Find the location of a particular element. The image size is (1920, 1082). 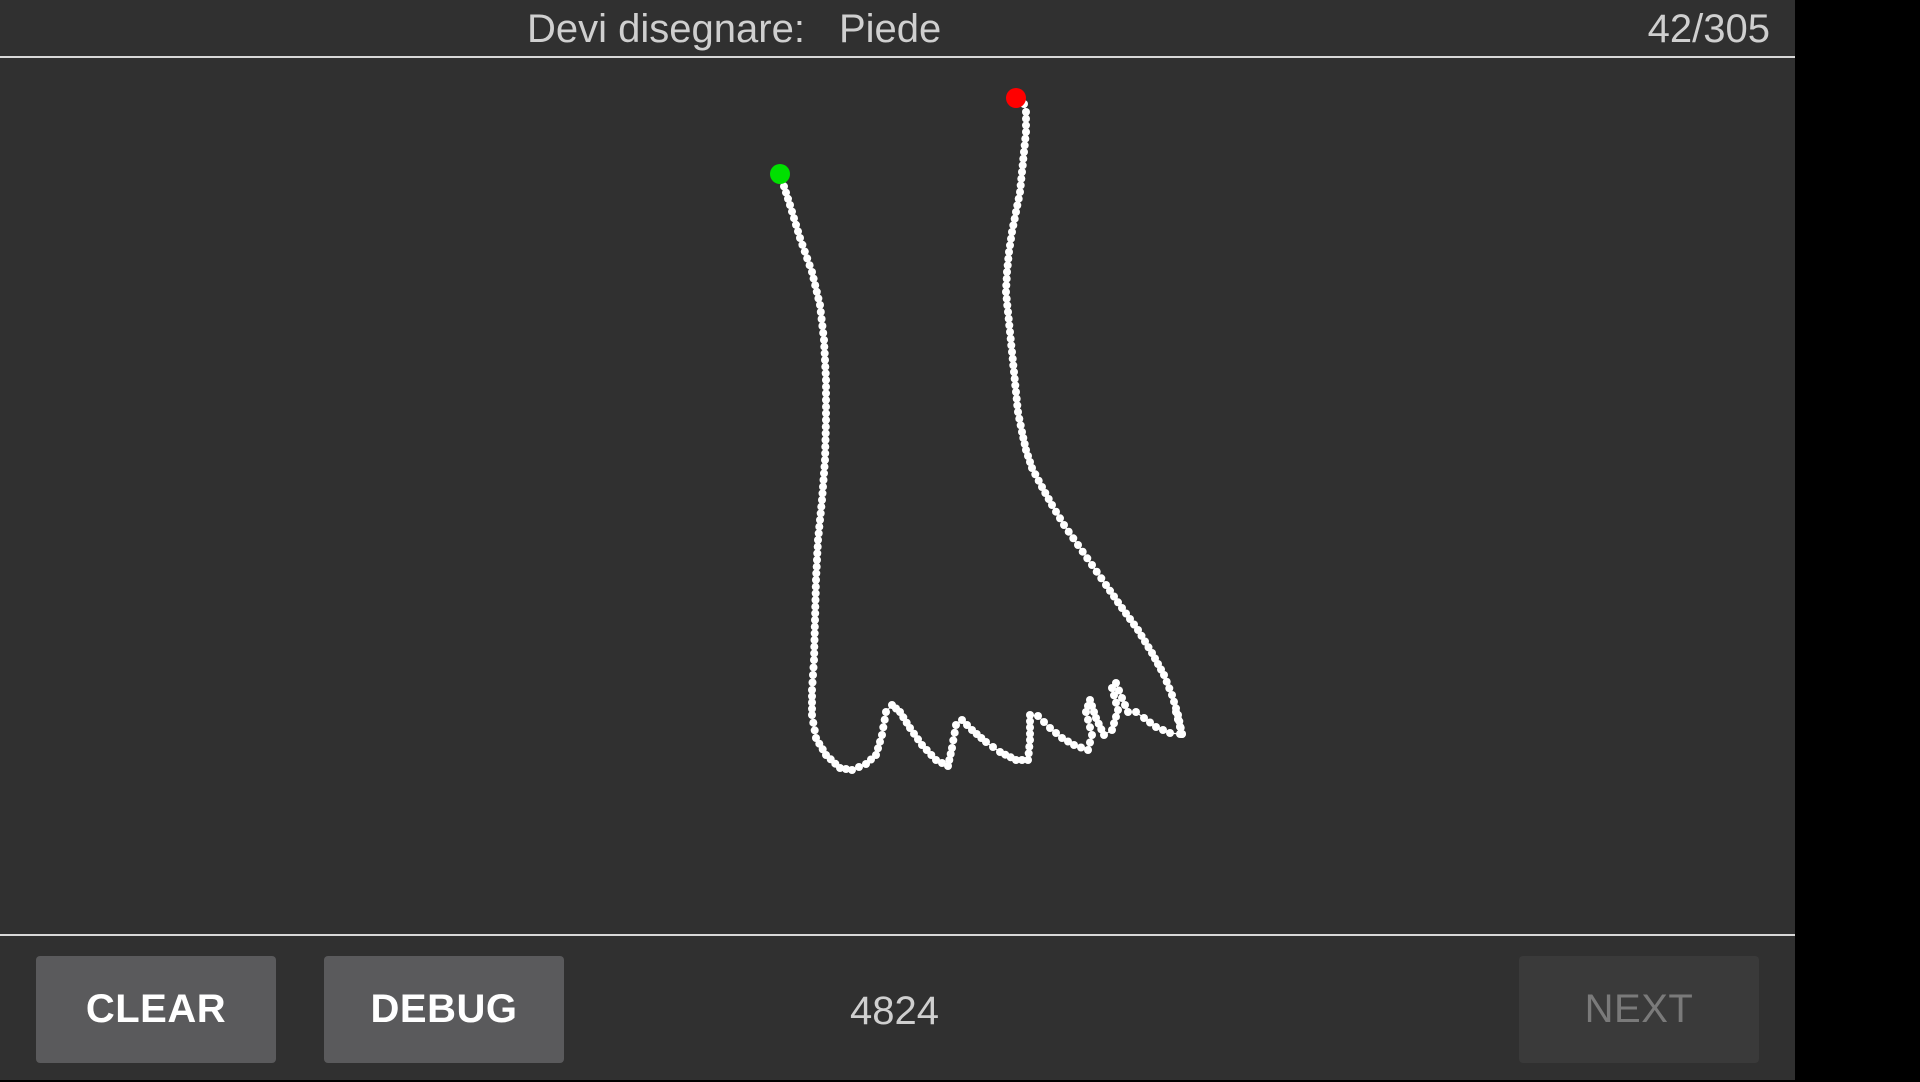

stroke-path is located at coordinates (981, 437).